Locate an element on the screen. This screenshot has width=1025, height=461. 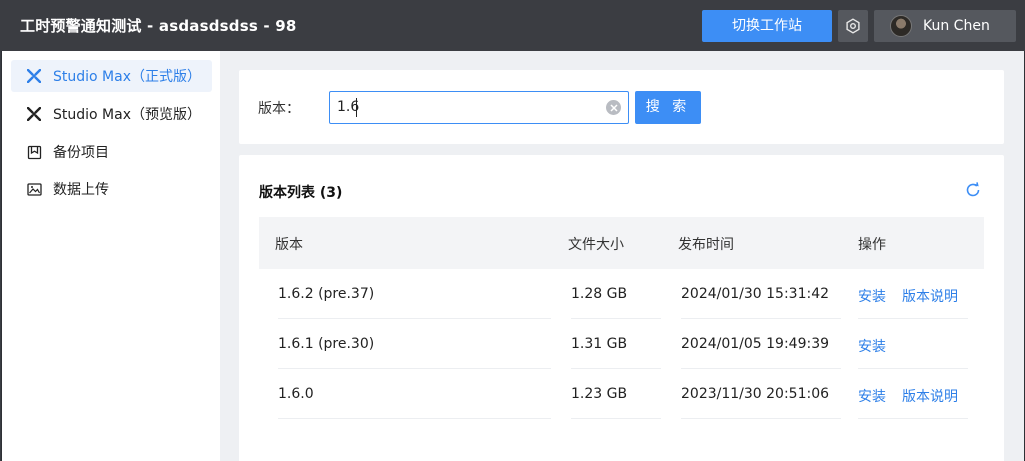
column-header-actions: 操作 is located at coordinates (872, 245).